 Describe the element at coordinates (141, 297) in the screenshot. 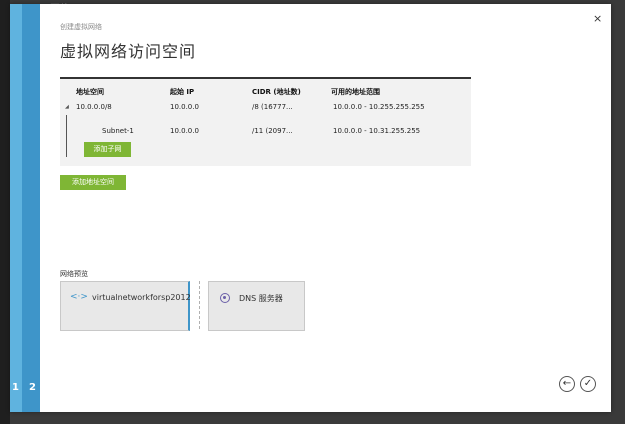

I see `network-name: virtualnetworkforsp2012` at that location.